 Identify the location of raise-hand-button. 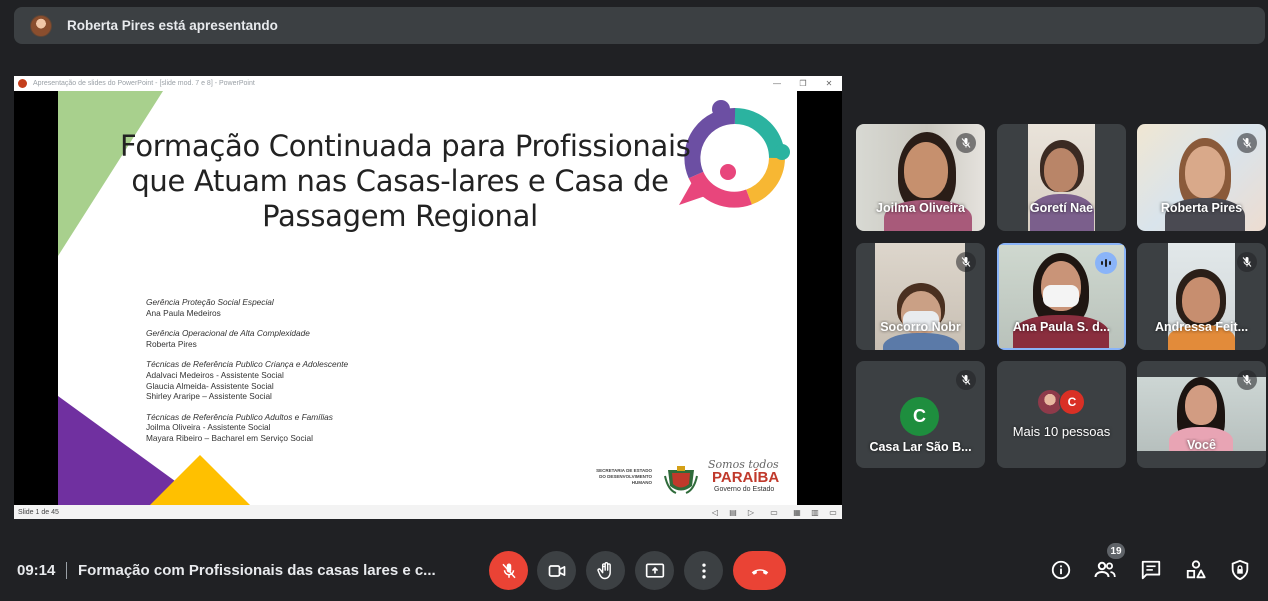
(605, 570).